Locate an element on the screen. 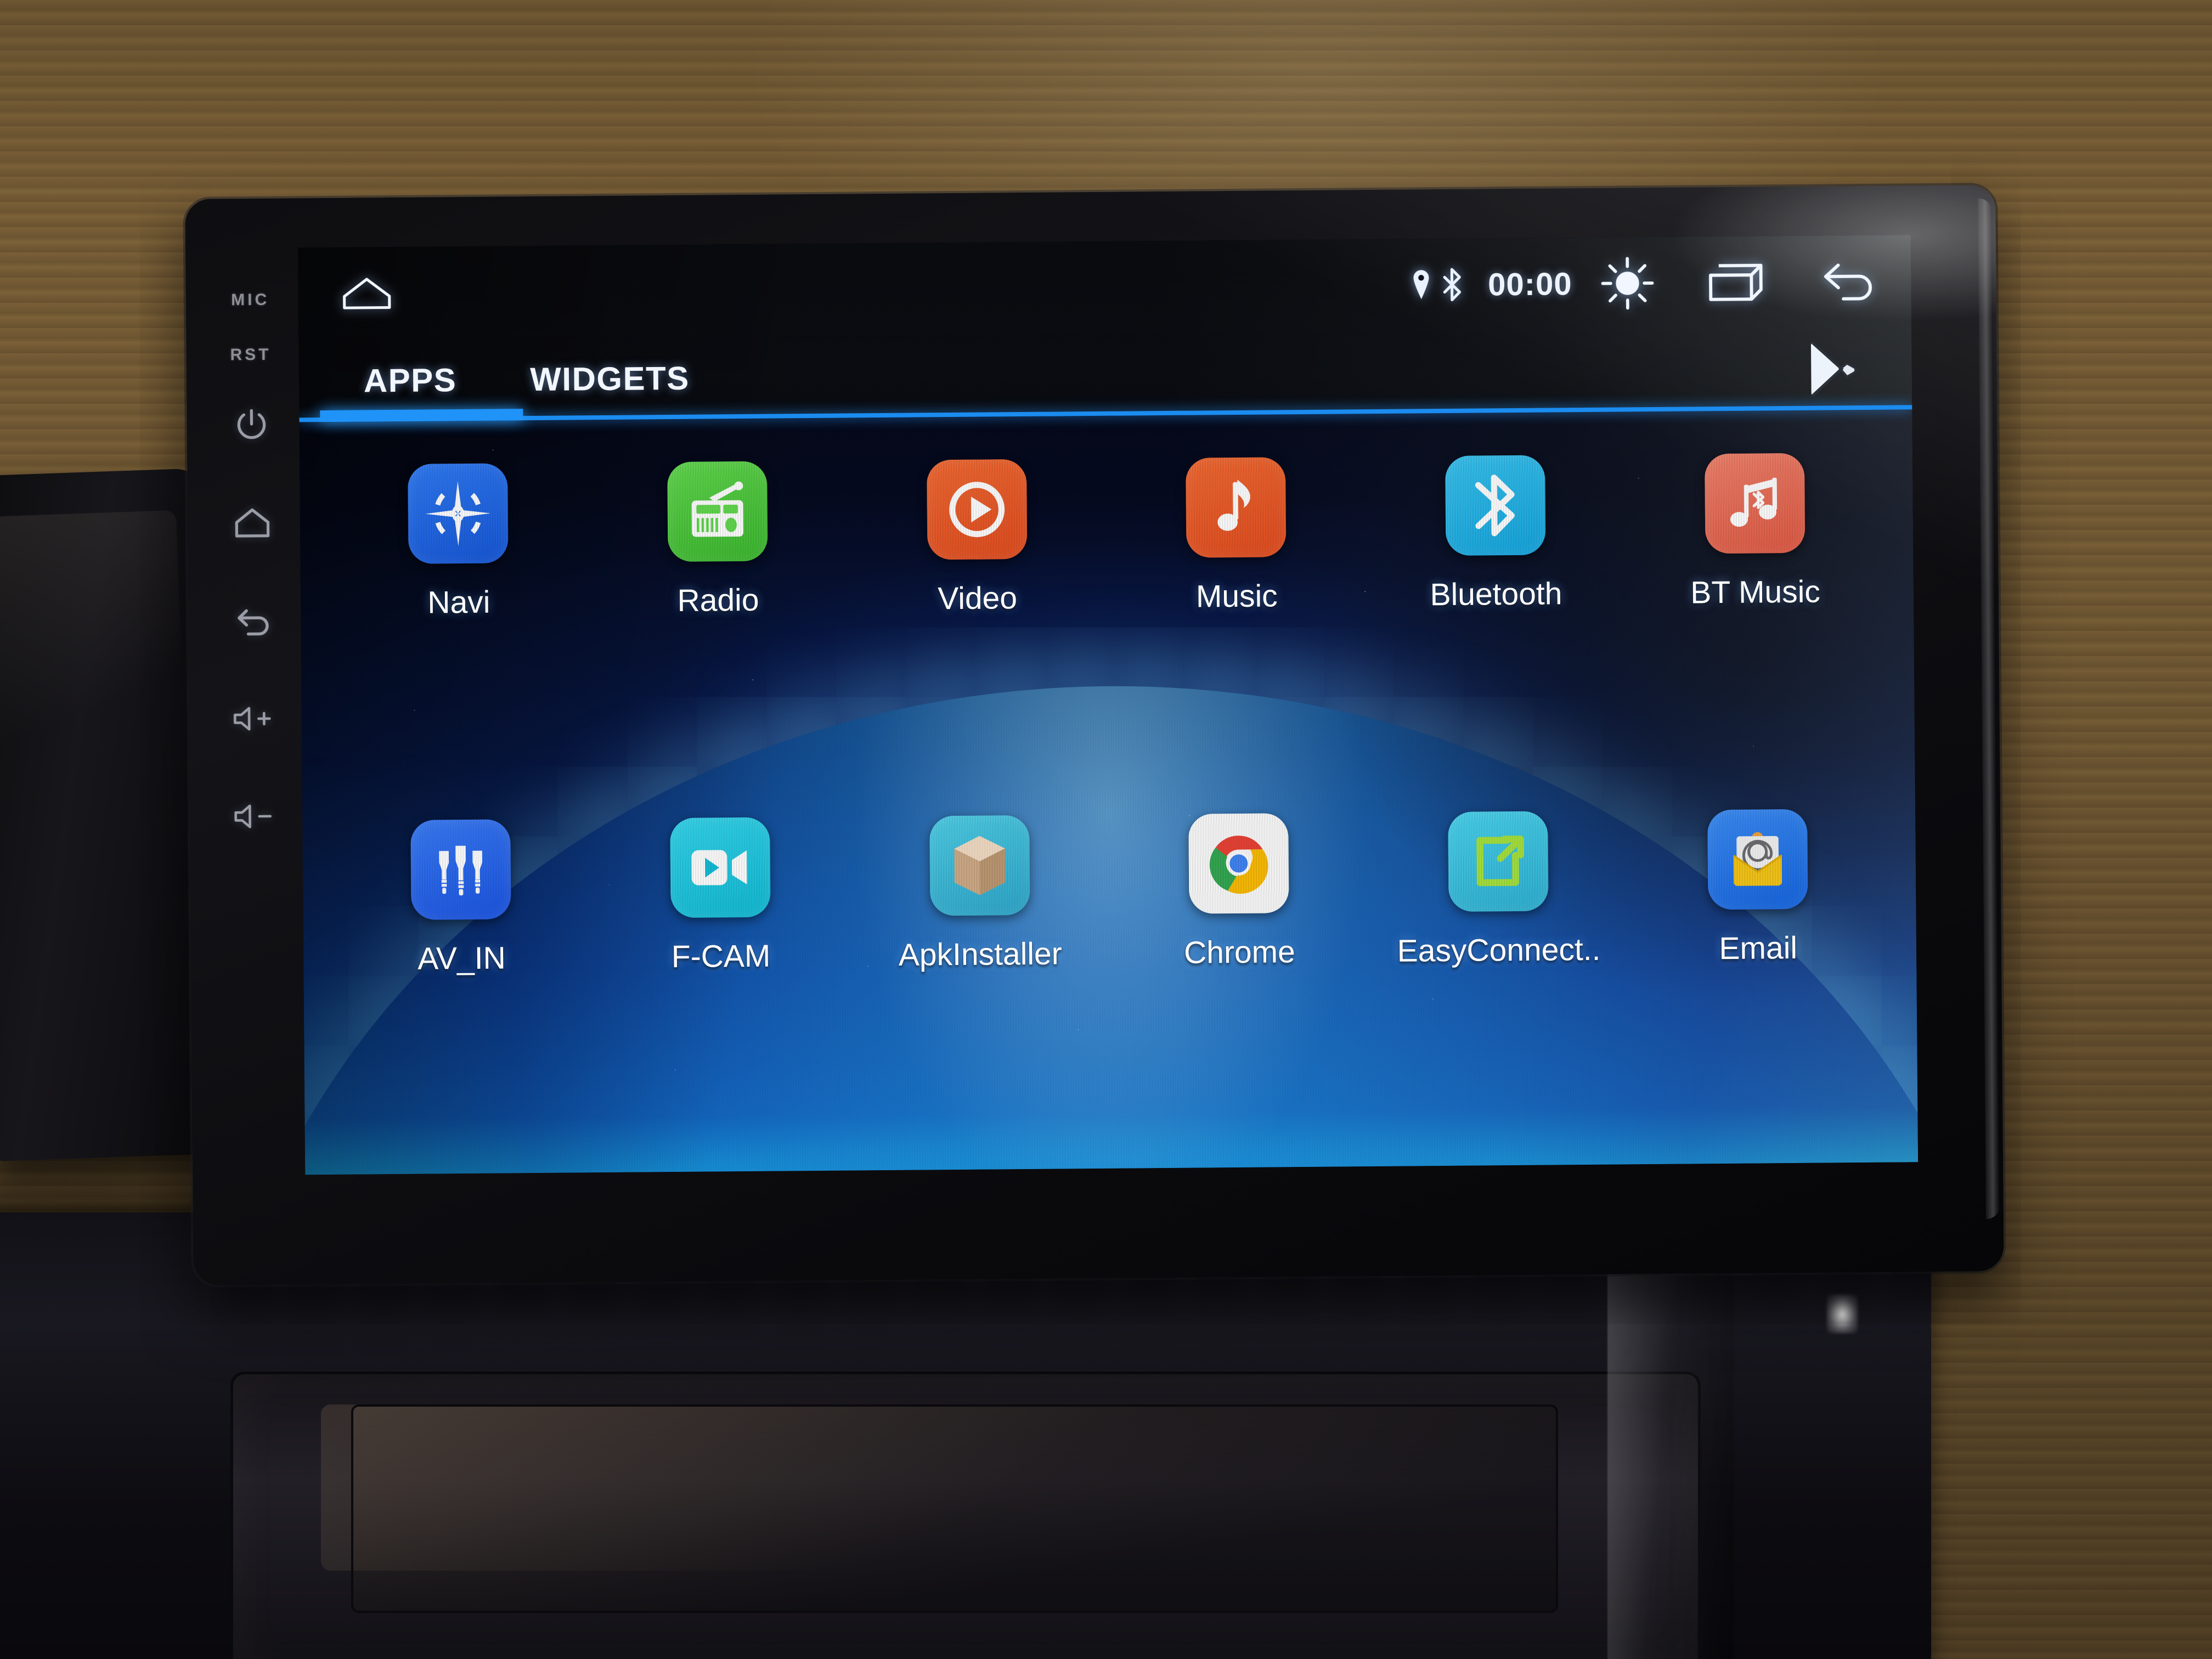 This screenshot has width=2212, height=1659. status-bar: 00:00 is located at coordinates (1104, 288).